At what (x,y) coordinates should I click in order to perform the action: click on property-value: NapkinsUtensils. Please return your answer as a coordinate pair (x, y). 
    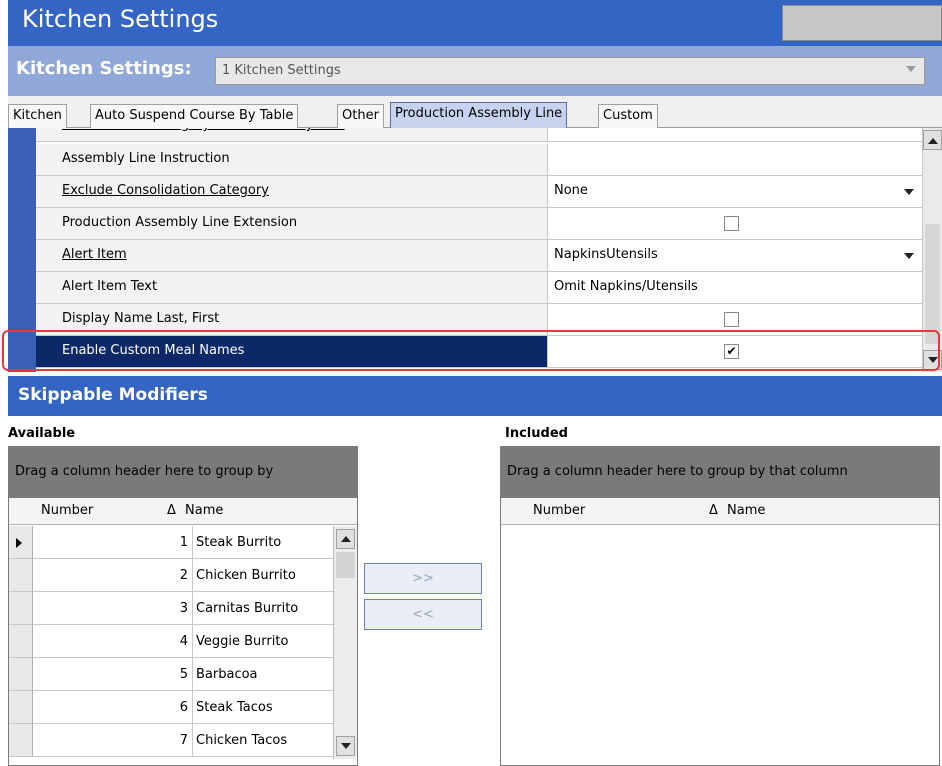
    Looking at the image, I should click on (606, 254).